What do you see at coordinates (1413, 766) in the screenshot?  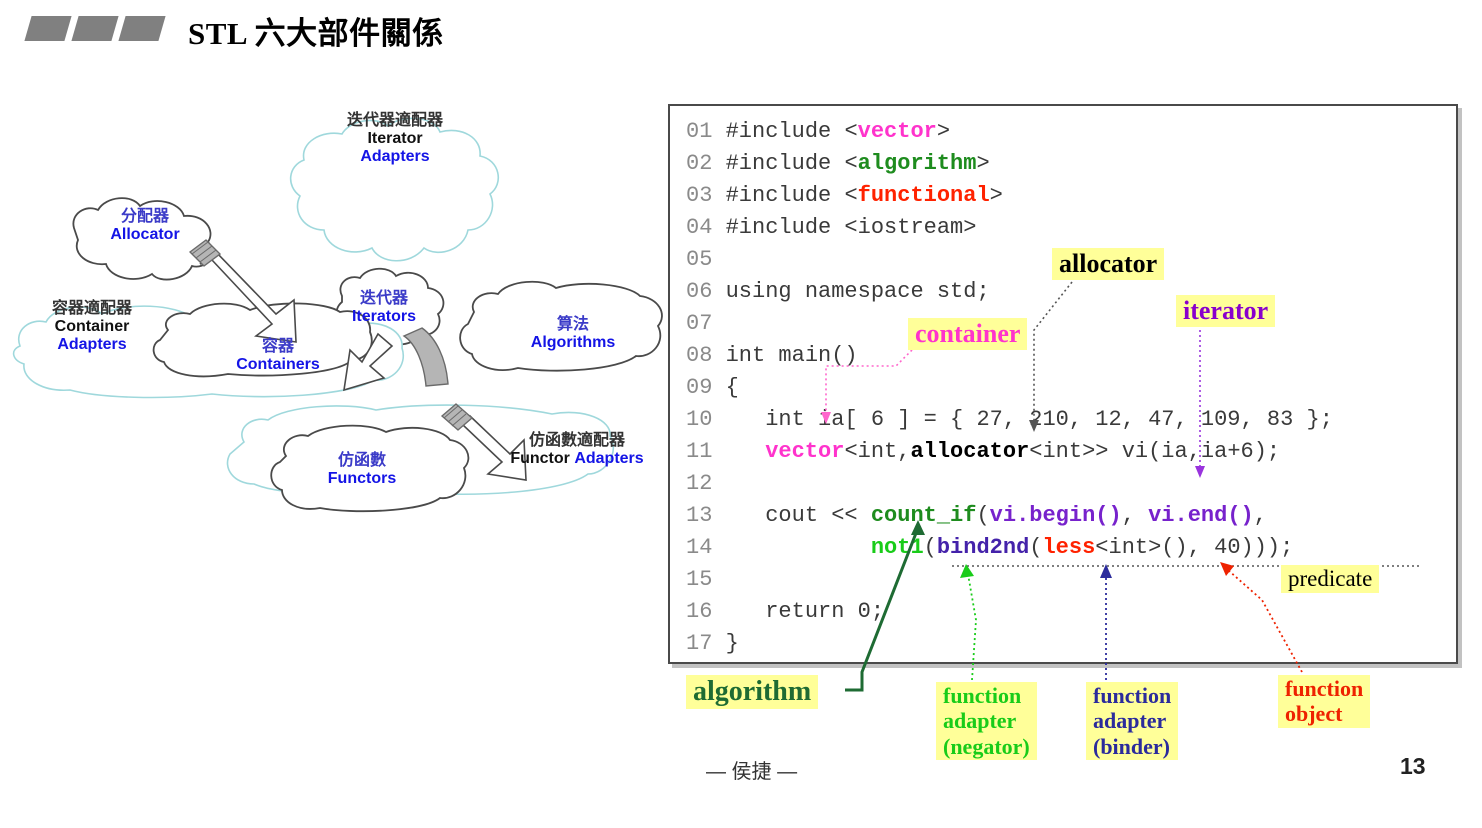 I see `page-number: 13` at bounding box center [1413, 766].